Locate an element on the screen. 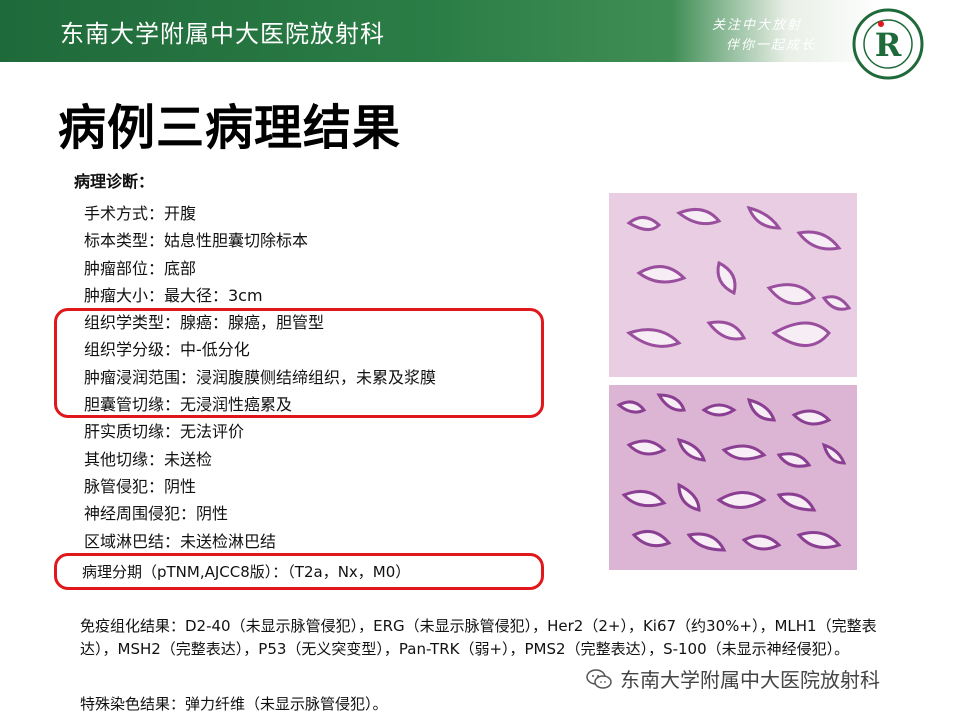  diagnosis-item: 标本类型：姑息性胆囊切除标本 is located at coordinates (196, 241).